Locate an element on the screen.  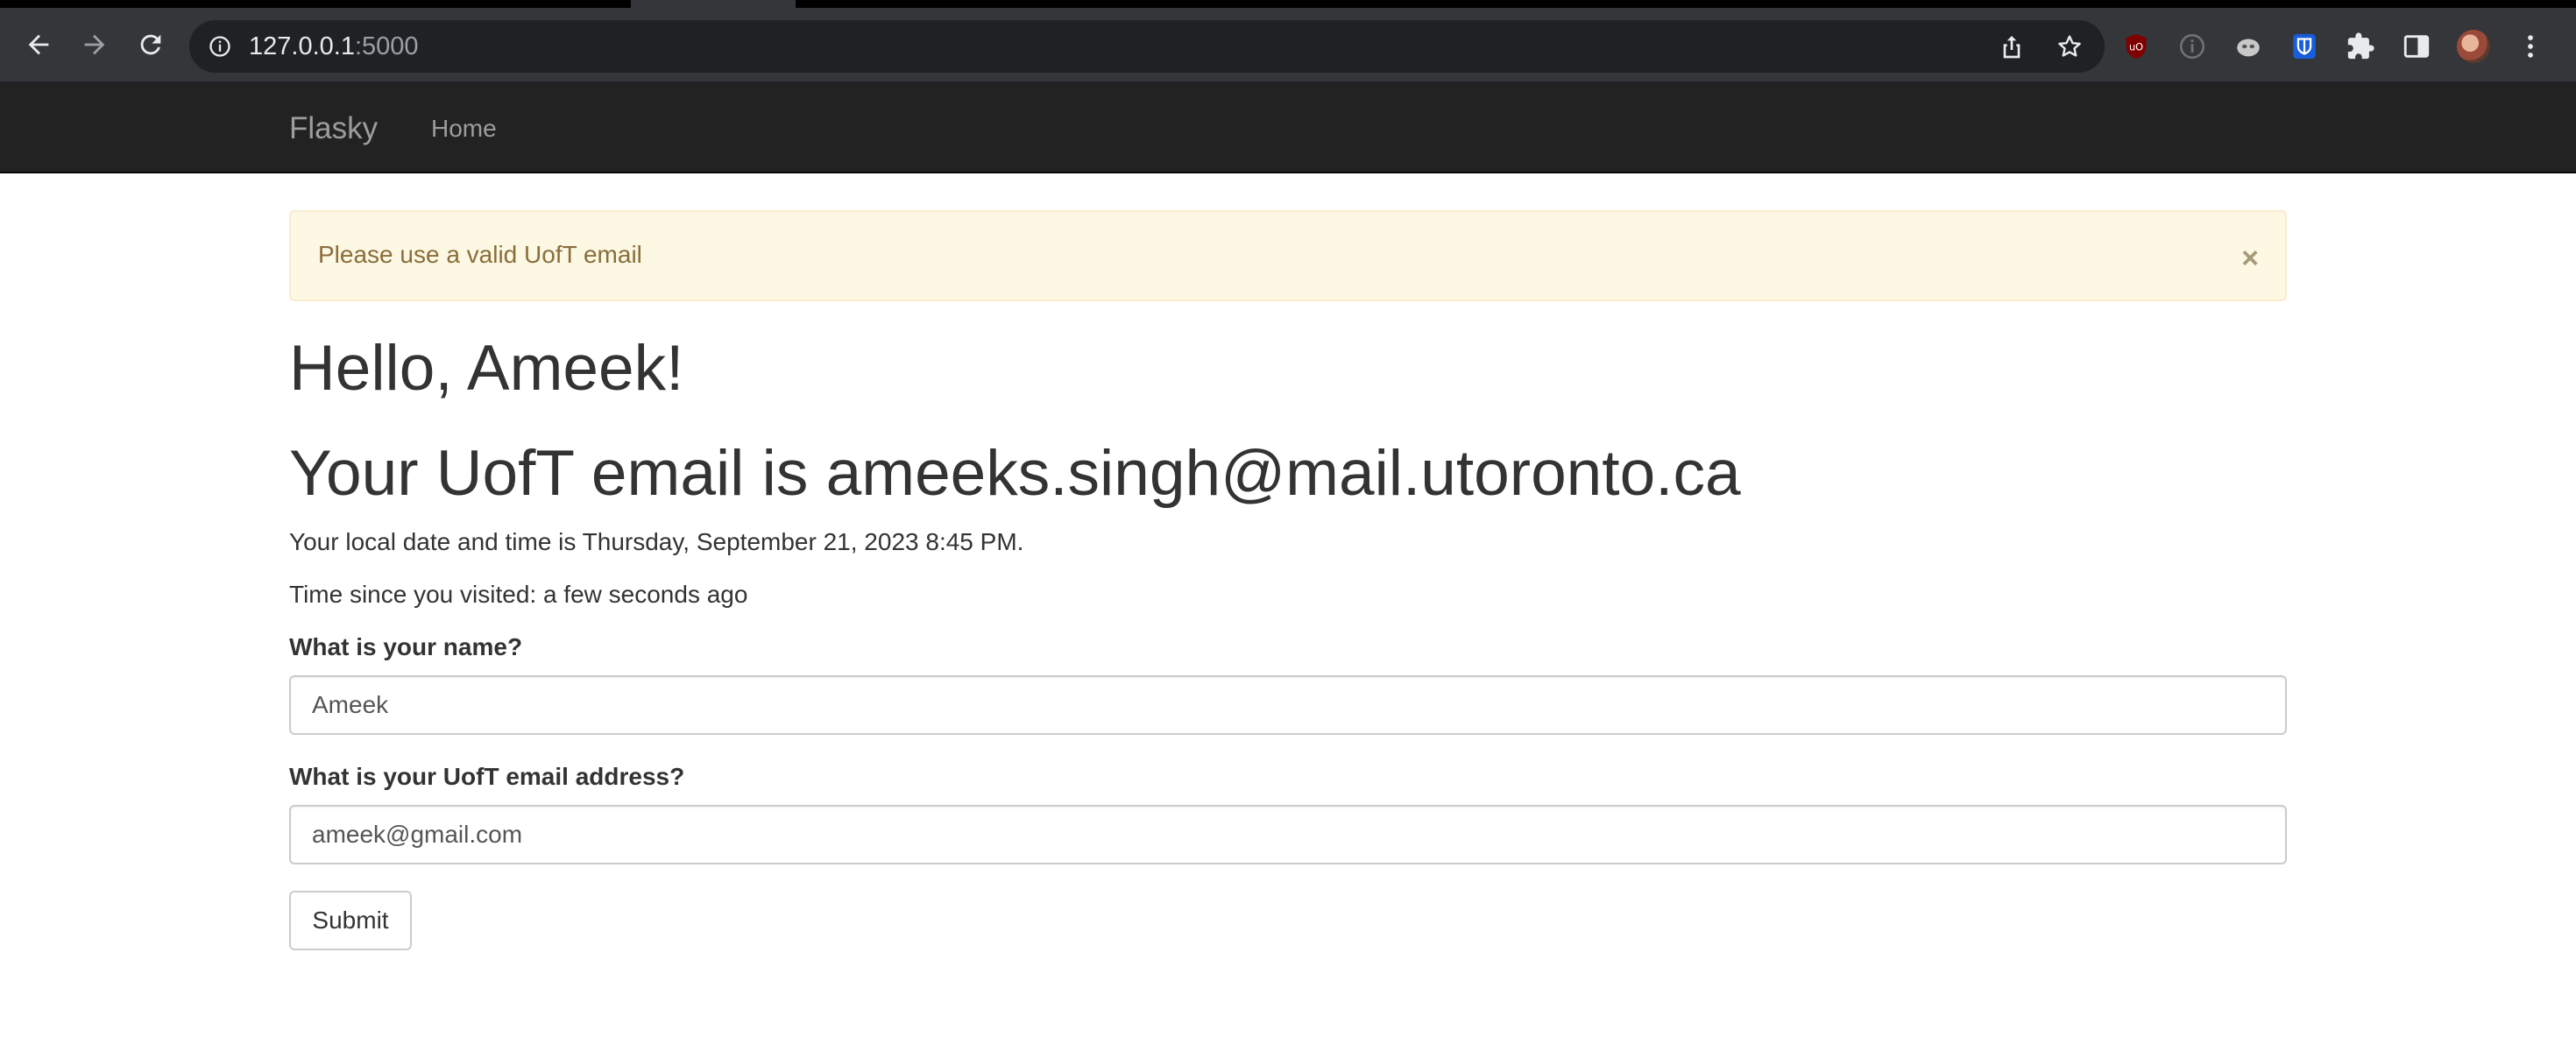
active-tab is located at coordinates (713, 4).